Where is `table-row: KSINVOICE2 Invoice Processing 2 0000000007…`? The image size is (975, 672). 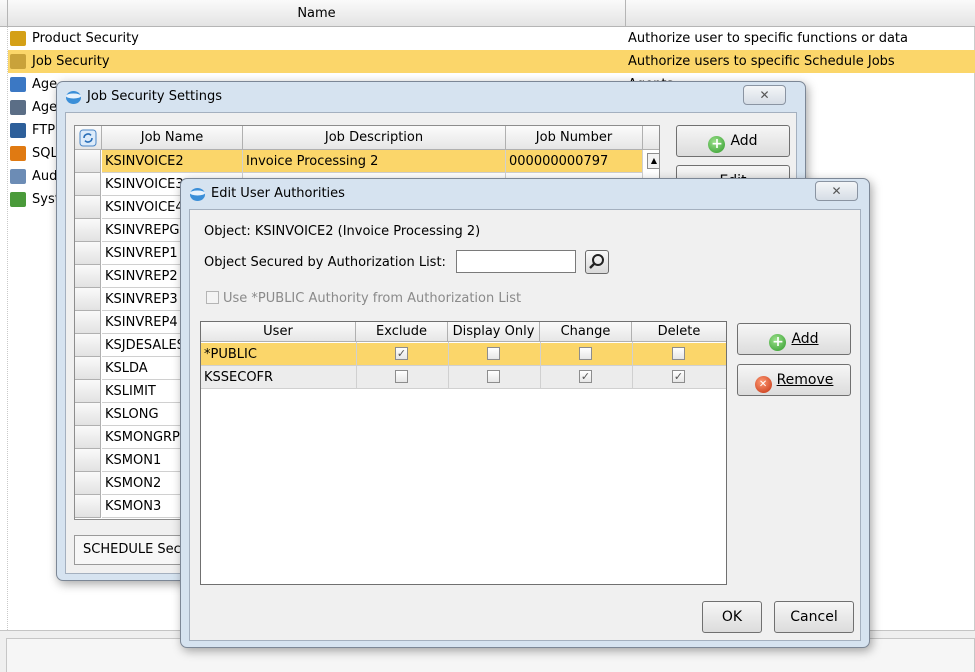 table-row: KSINVOICE2 Invoice Processing 2 0000000007… is located at coordinates (359, 161).